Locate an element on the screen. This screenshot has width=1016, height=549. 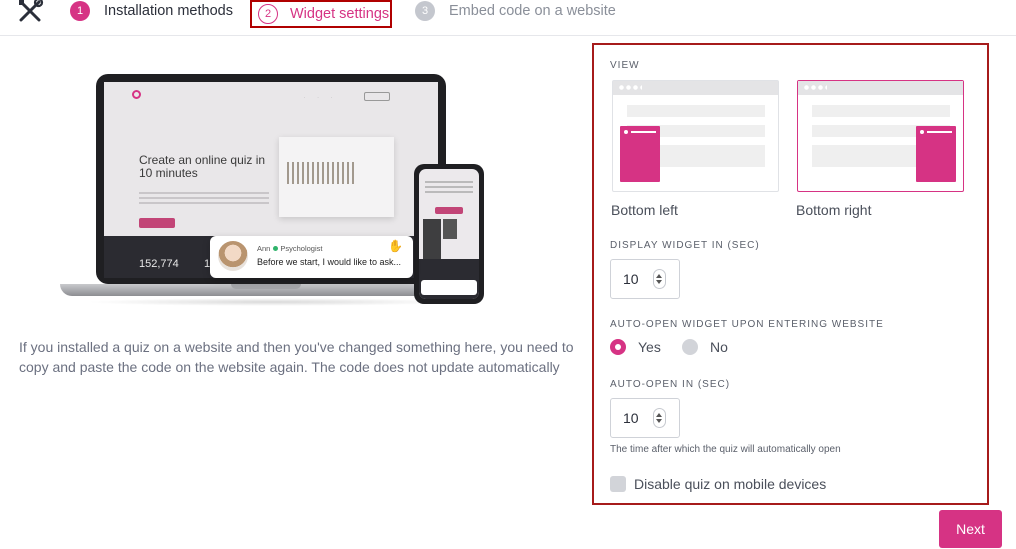
radio-selected-icon is located at coordinates (618, 347).